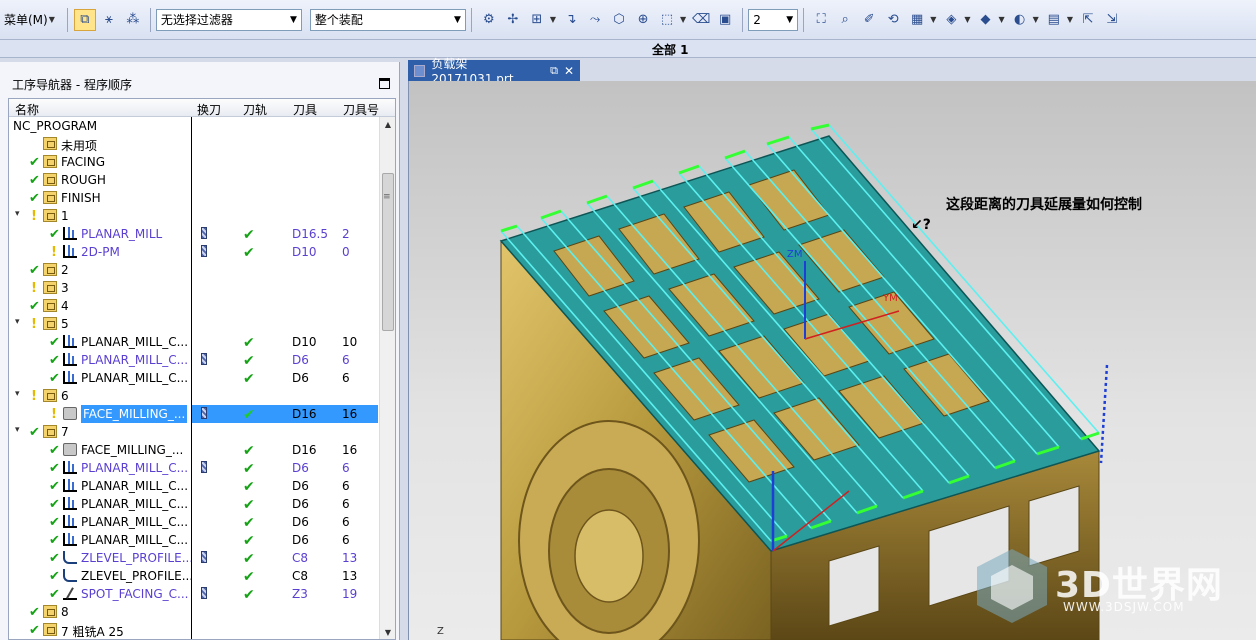  I want to click on program-group-row: ▾ ✔ 7, so click(194, 432).